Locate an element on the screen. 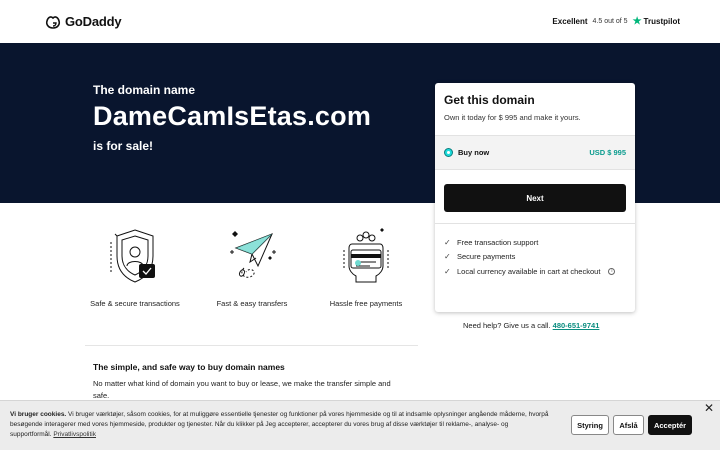 Image resolution: width=720 pixels, height=450 pixels. trustpilot-label: Trustpilot is located at coordinates (661, 21).